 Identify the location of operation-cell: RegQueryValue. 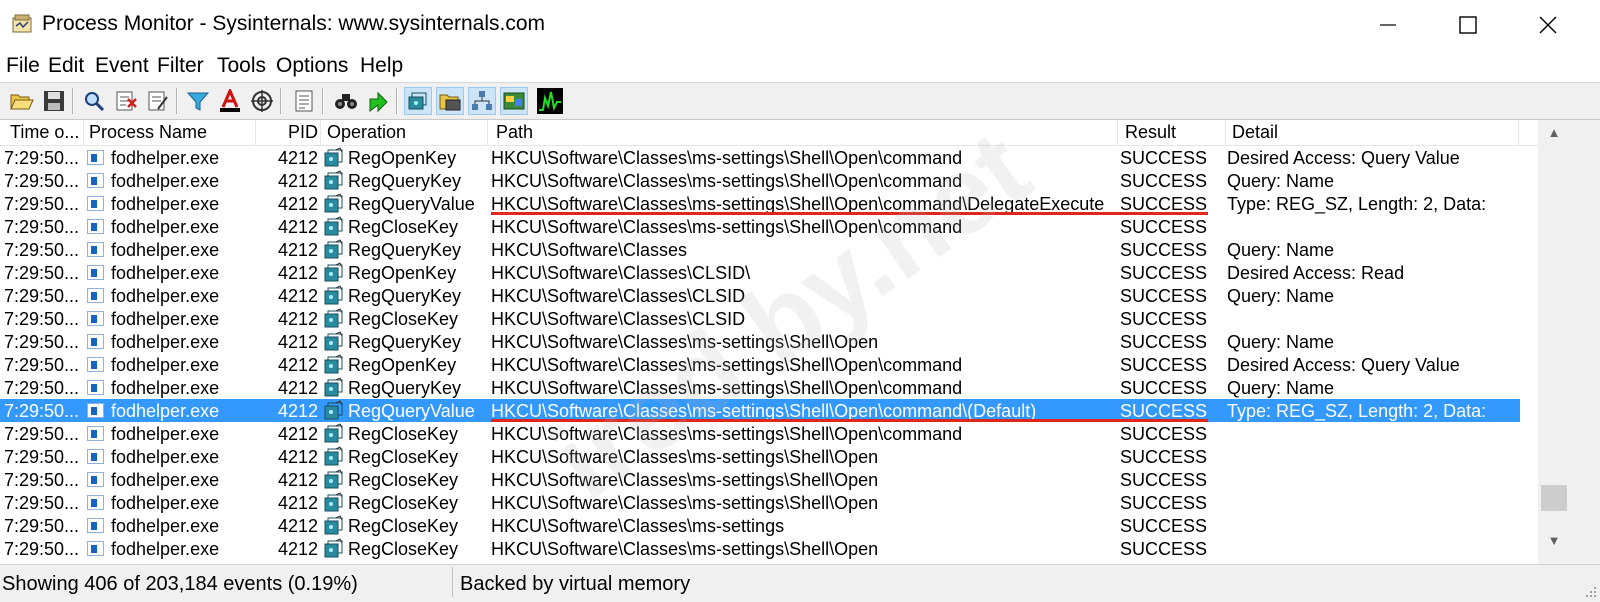
(411, 204).